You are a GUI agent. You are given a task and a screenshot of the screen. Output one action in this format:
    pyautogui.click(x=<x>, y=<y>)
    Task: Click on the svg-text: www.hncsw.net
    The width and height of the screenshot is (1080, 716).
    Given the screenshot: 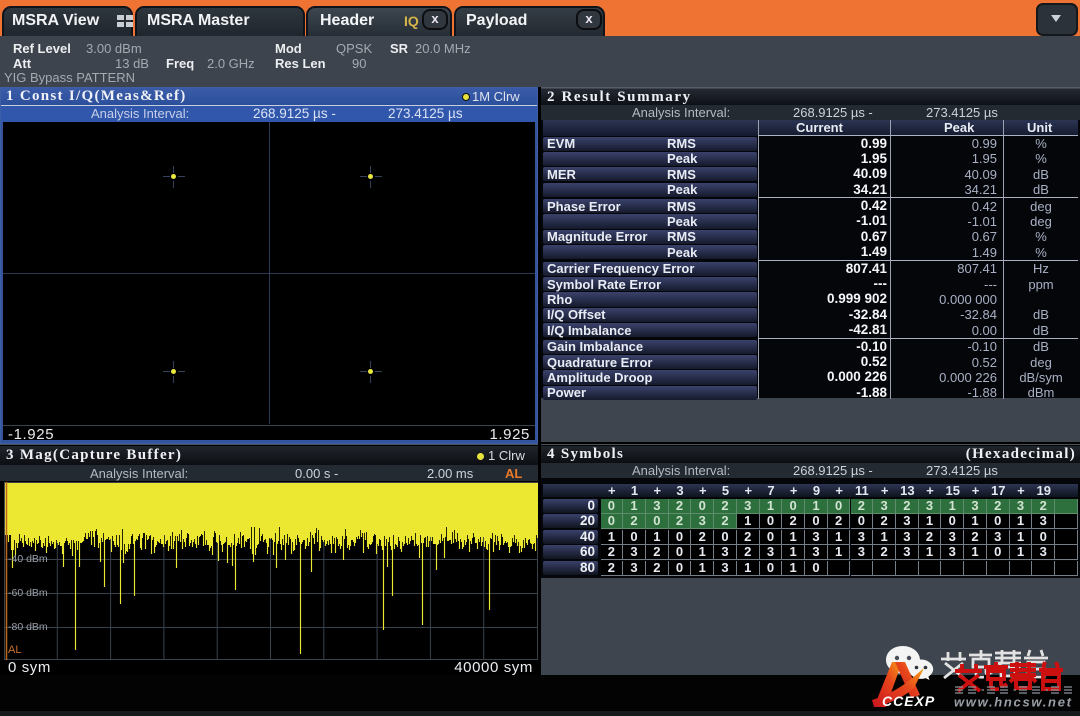 What is the action you would take?
    pyautogui.click(x=1013, y=702)
    